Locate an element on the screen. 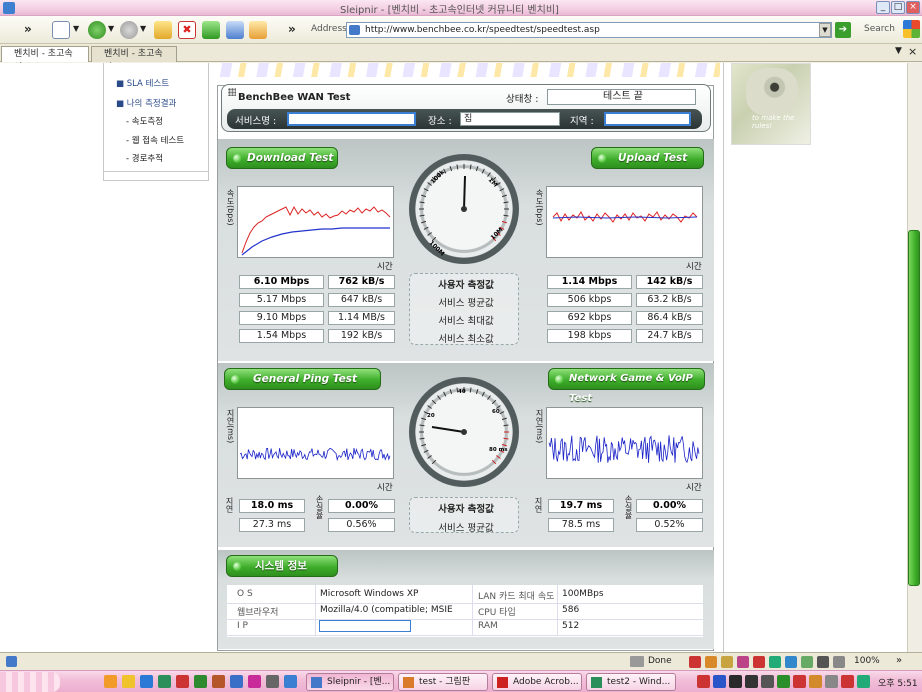 This screenshot has height=692, width=922. close-button: × is located at coordinates (913, 7).